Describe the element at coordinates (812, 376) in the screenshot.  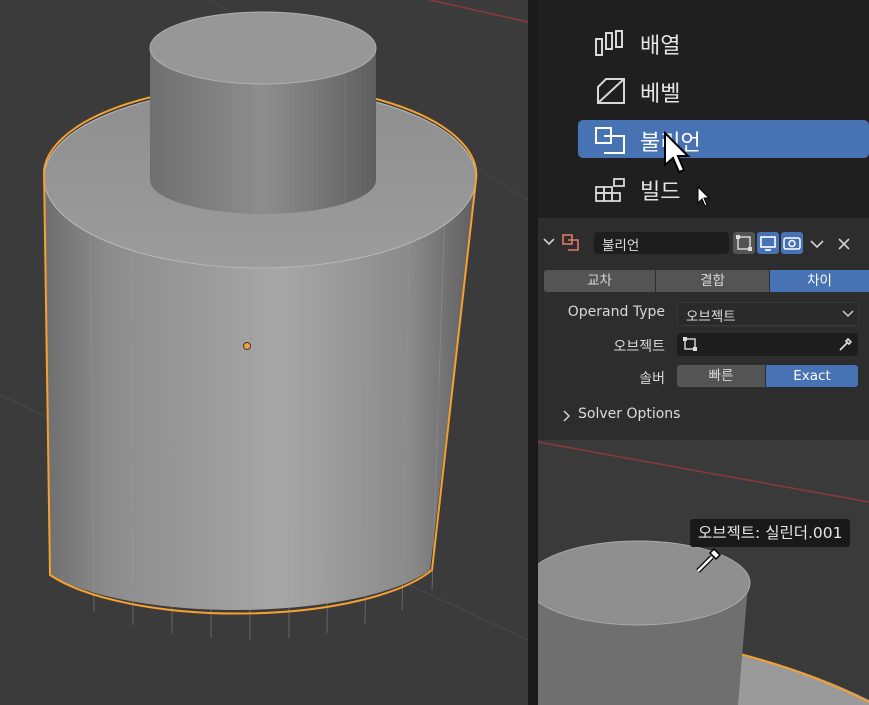
I see `solver-exact-button: Exact` at that location.